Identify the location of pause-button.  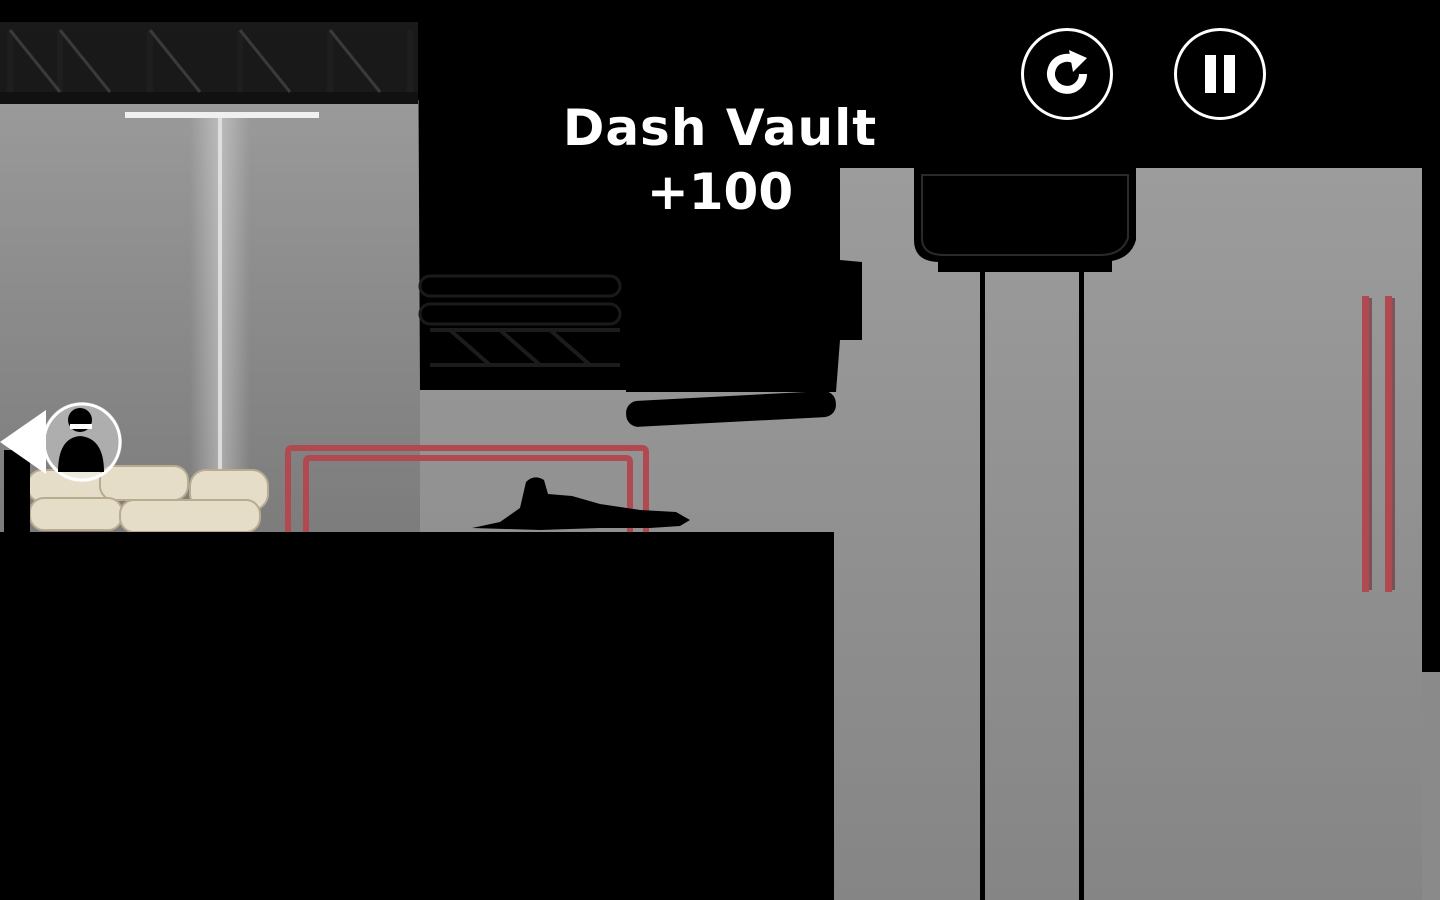
(1220, 74).